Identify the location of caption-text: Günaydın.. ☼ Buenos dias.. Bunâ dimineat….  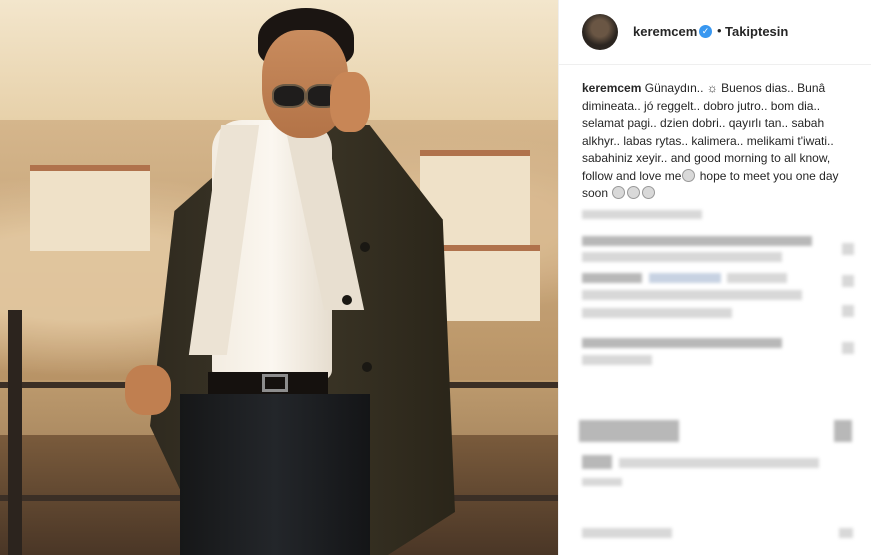
(708, 132).